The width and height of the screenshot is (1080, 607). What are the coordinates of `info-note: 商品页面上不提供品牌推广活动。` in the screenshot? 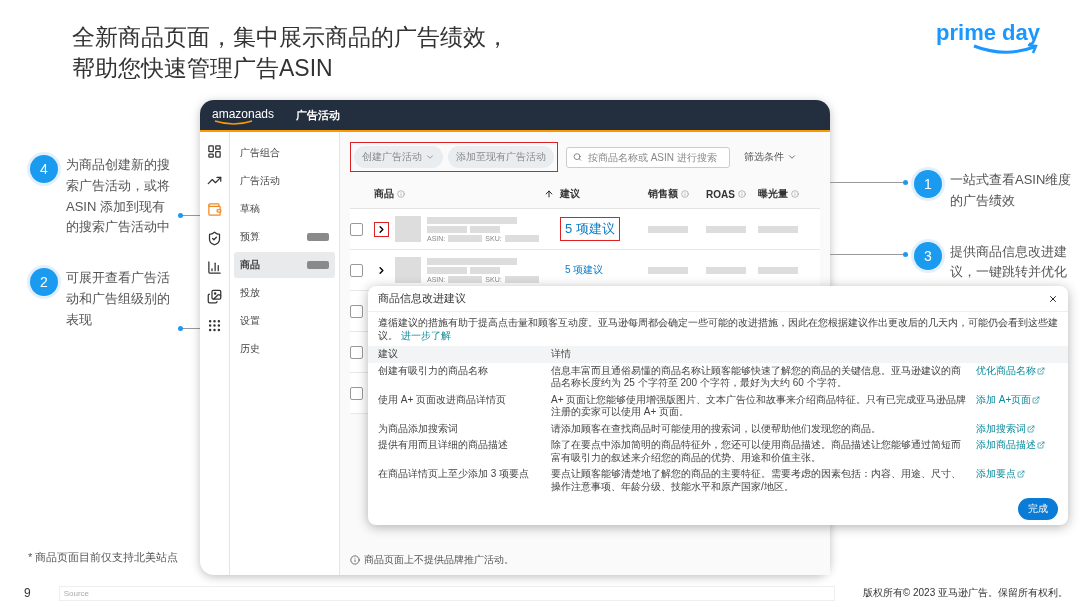 It's located at (439, 560).